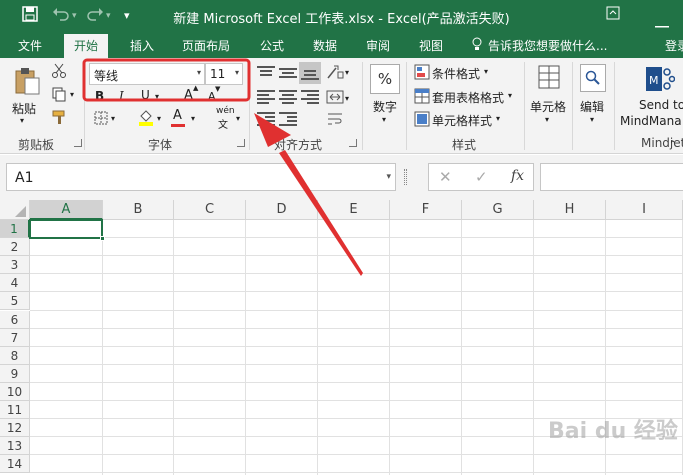 The image size is (683, 475). I want to click on signin-link: 登录, so click(674, 45).